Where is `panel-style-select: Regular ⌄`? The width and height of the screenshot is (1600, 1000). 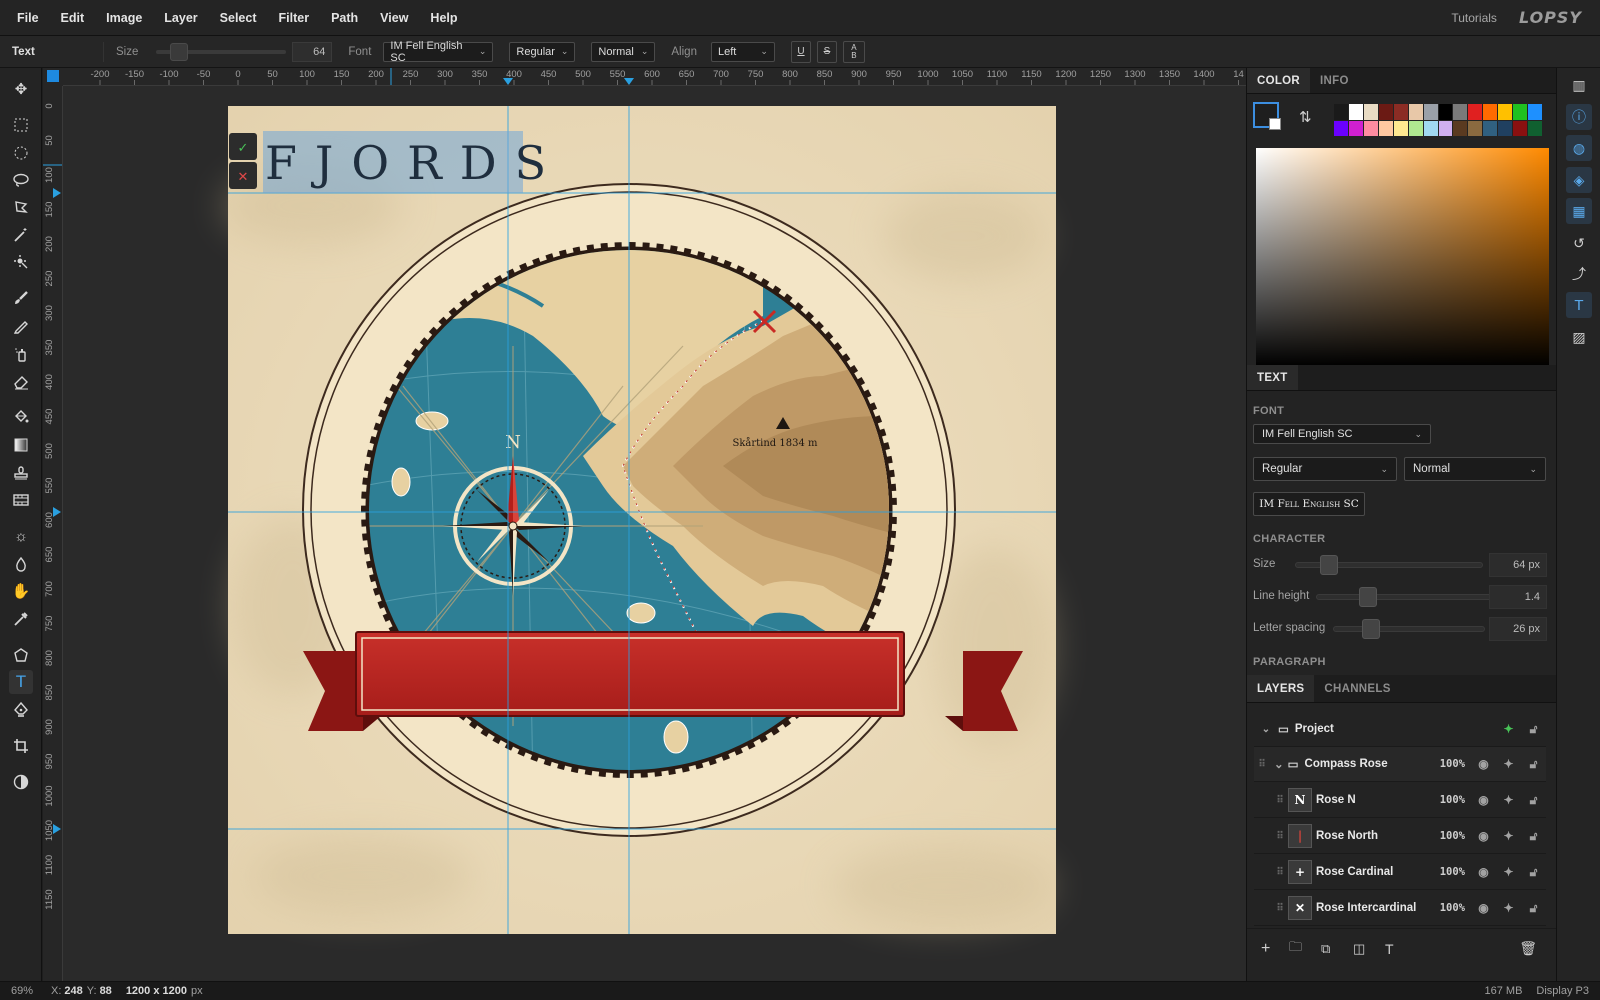 panel-style-select: Regular ⌄ is located at coordinates (1325, 469).